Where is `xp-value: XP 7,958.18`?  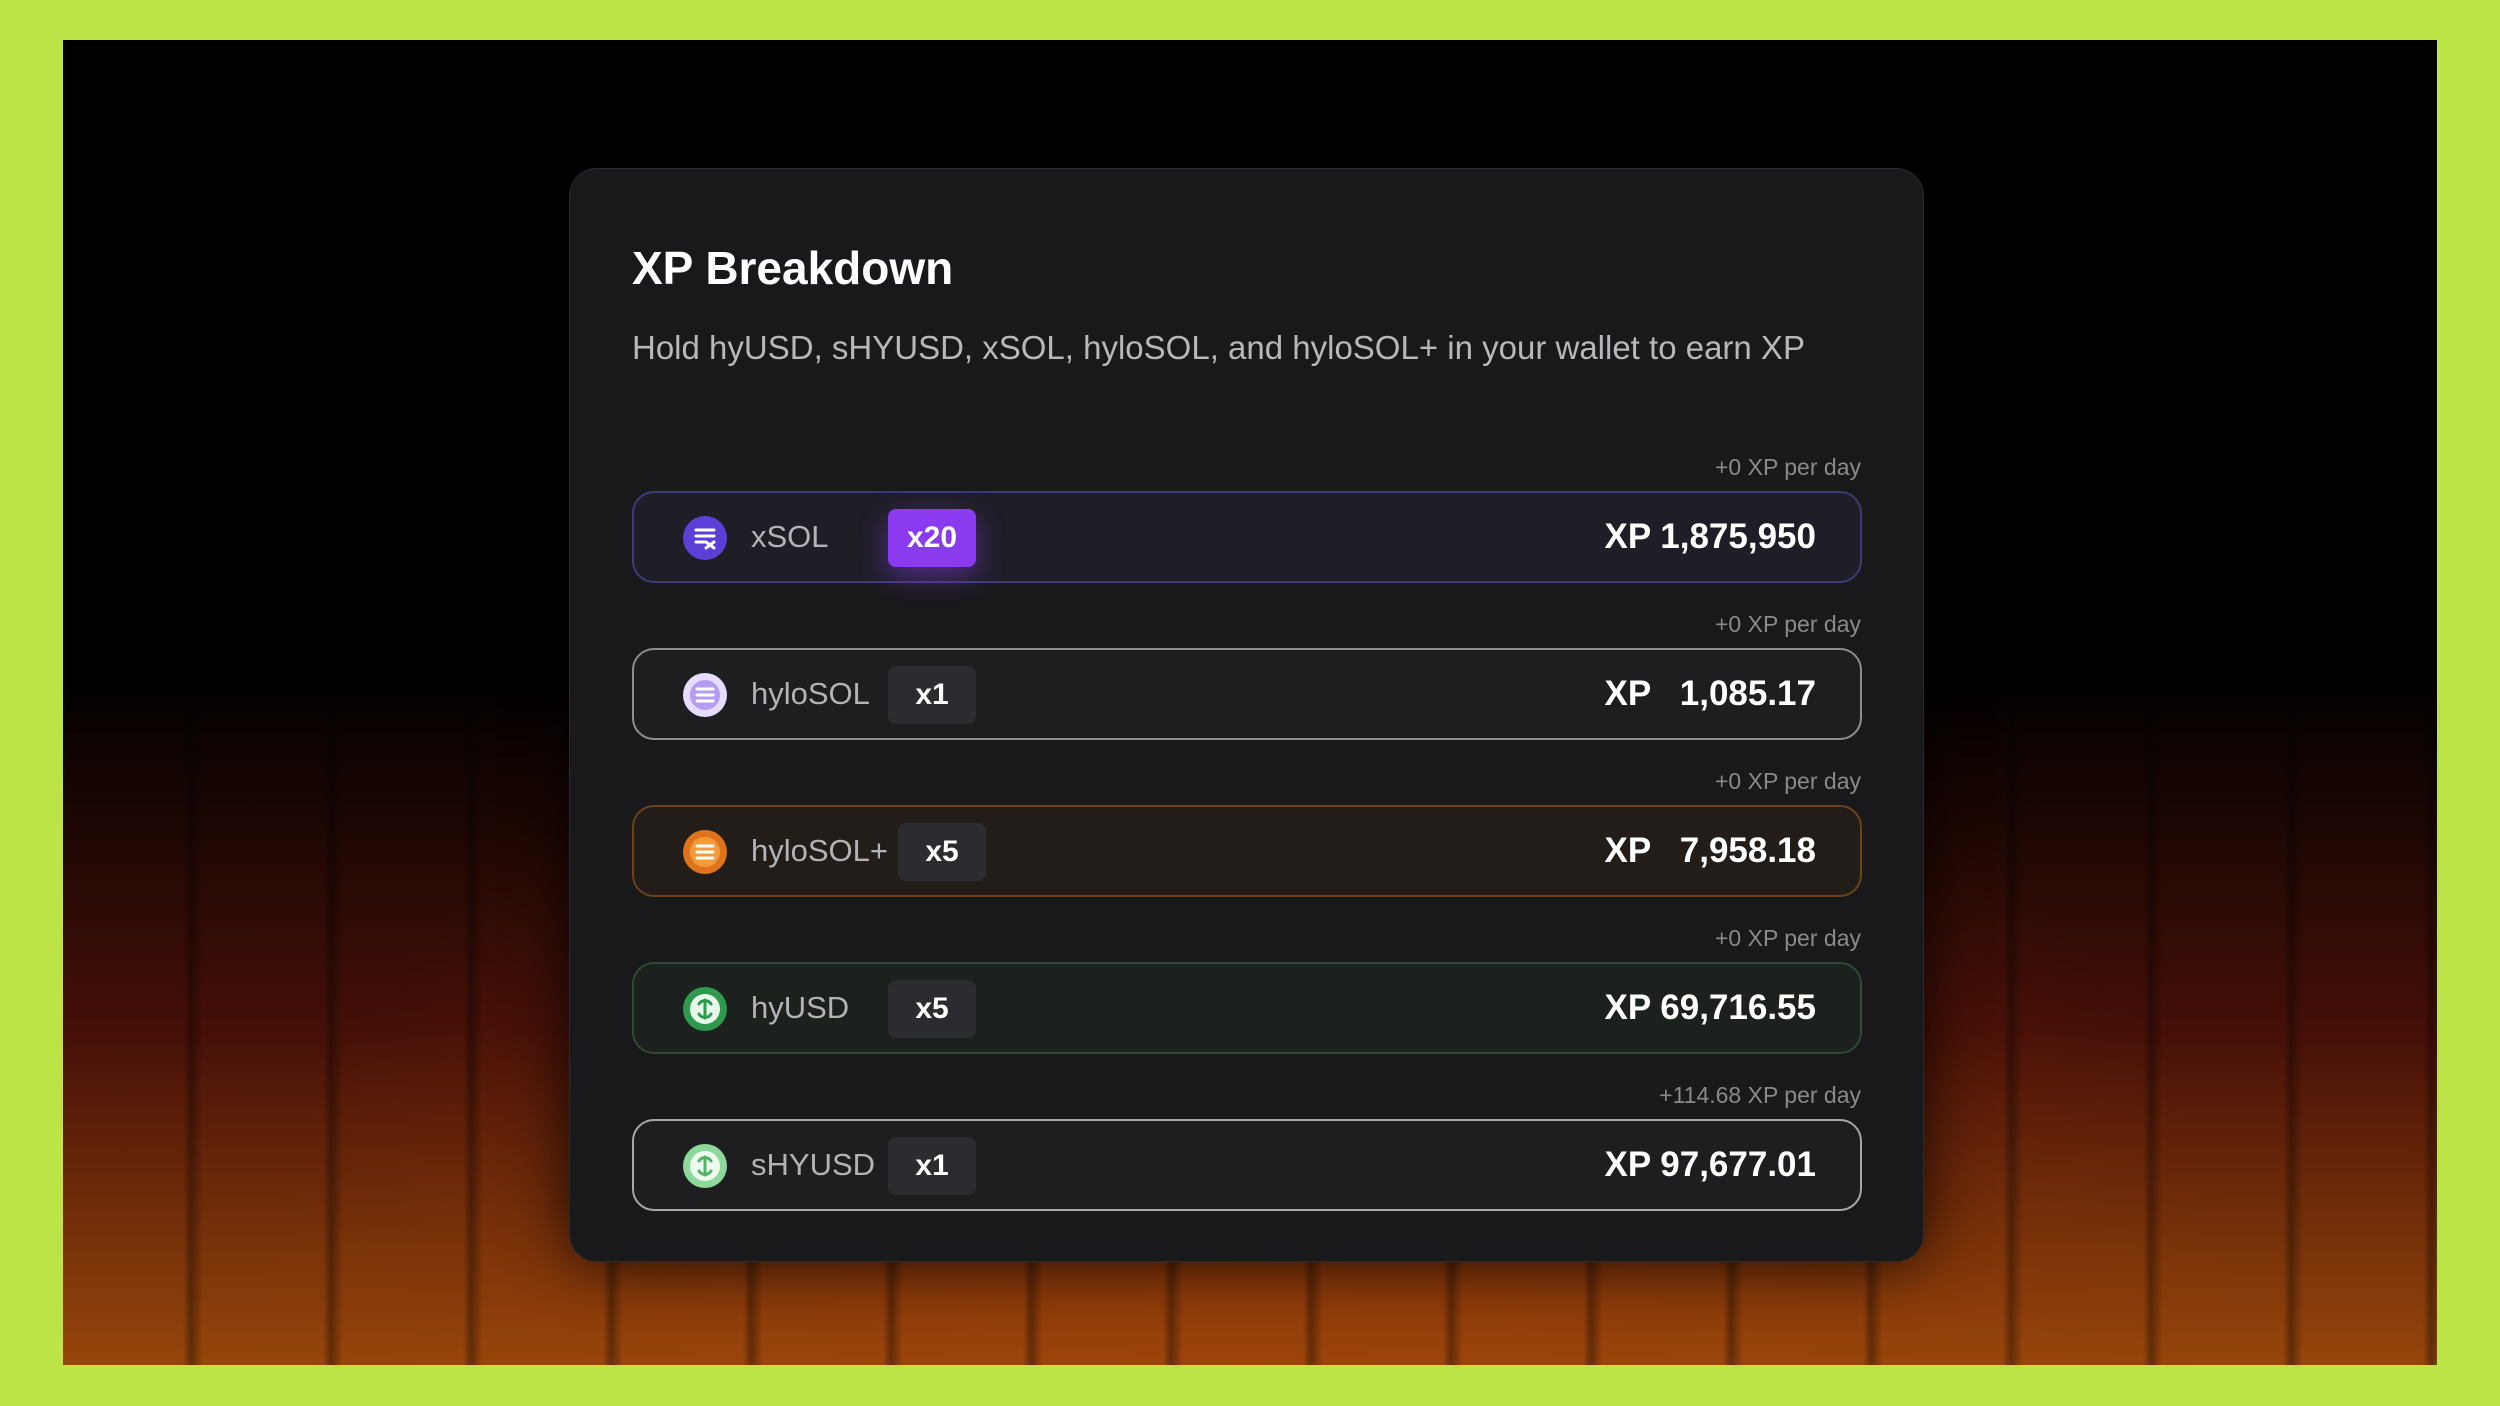
xp-value: XP 7,958.18 is located at coordinates (1711, 851).